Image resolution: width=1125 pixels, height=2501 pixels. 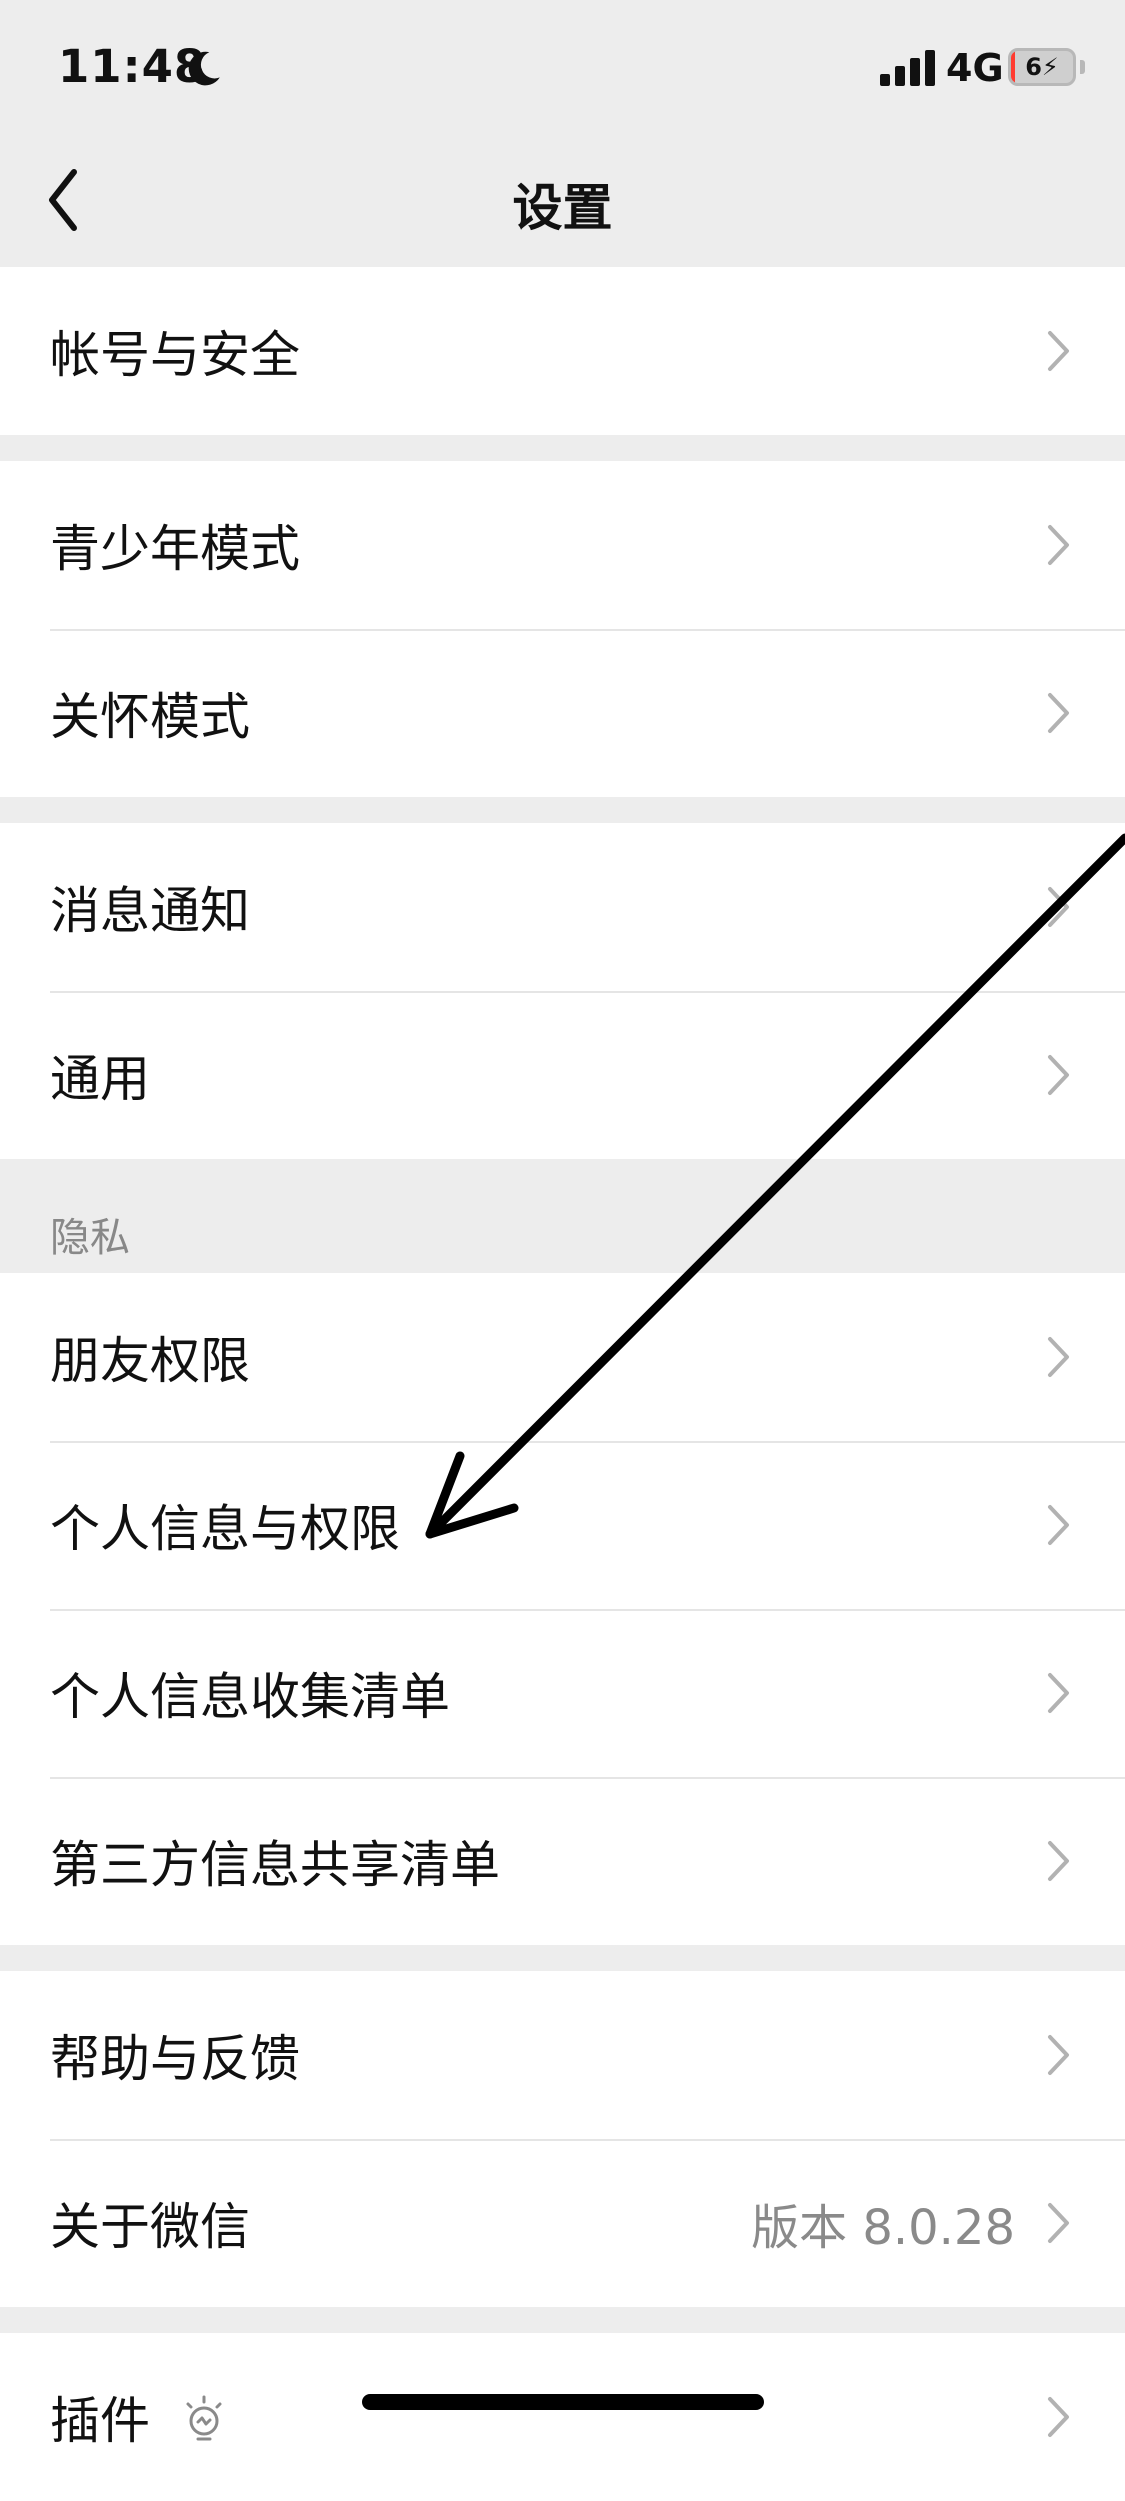 I want to click on settings-group: 青少年模式 关怀模式, so click(x=562, y=629).